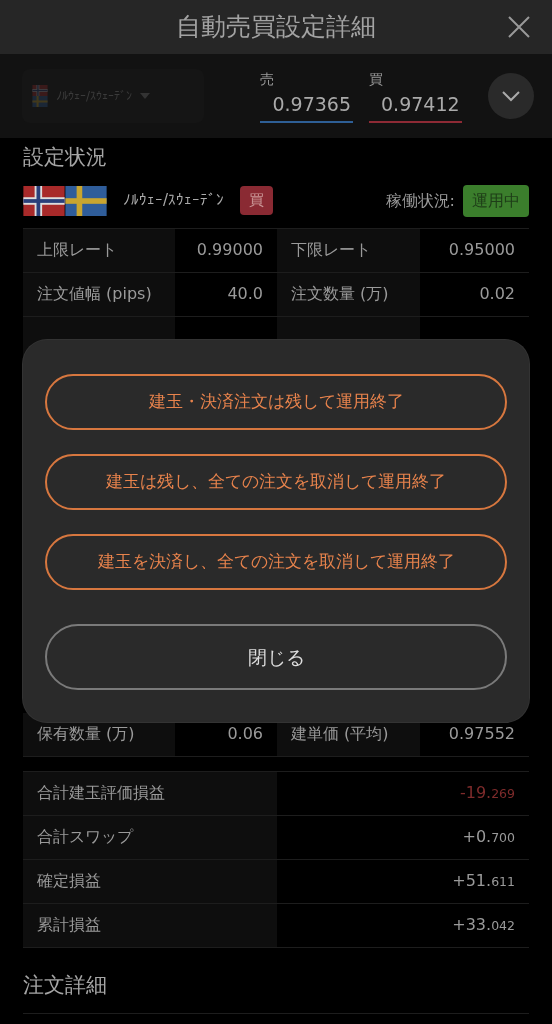  I want to click on amount-value: +51.611, so click(483, 881).